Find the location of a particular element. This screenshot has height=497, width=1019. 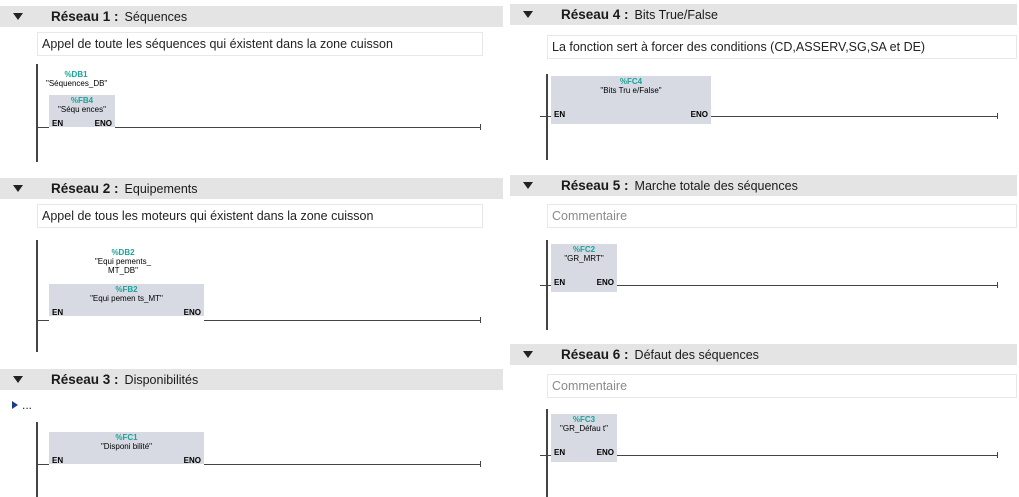

network-2-header: Réseau 2 : Equipements is located at coordinates (251, 188).